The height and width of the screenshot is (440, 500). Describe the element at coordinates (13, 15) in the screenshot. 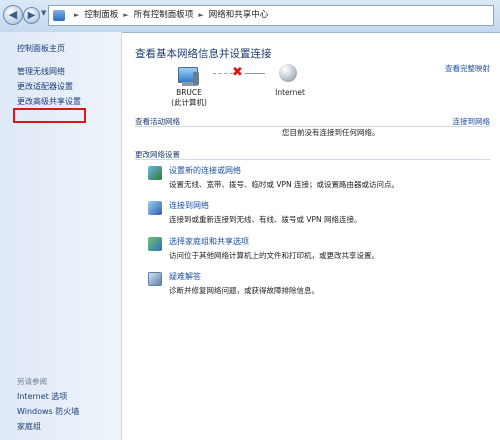

I see `back-arrow-icon: ◀` at that location.